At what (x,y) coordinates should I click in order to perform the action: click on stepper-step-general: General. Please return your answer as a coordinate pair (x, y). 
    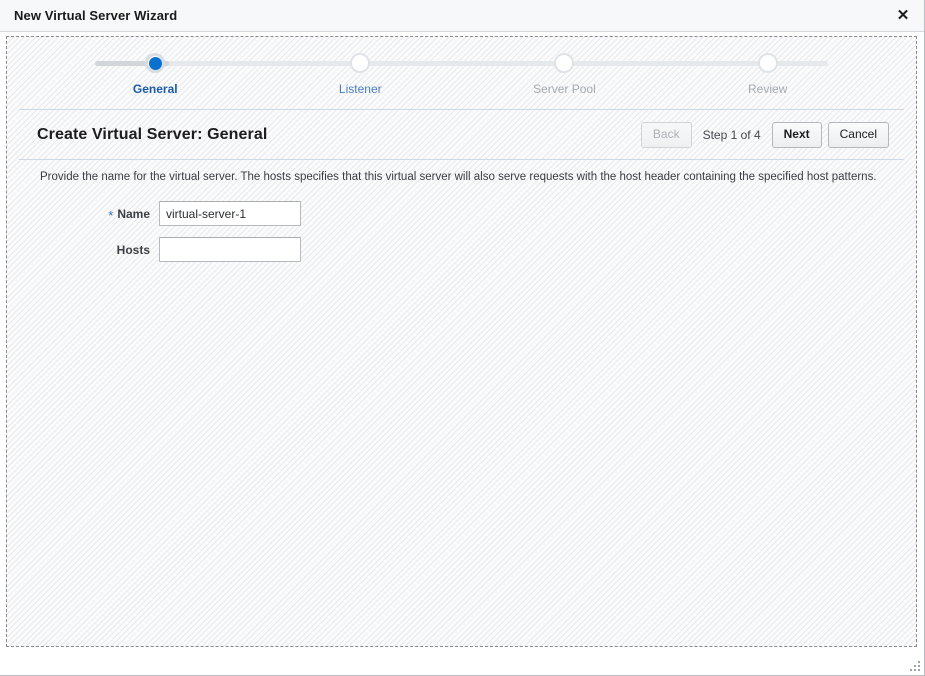
    Looking at the image, I should click on (155, 66).